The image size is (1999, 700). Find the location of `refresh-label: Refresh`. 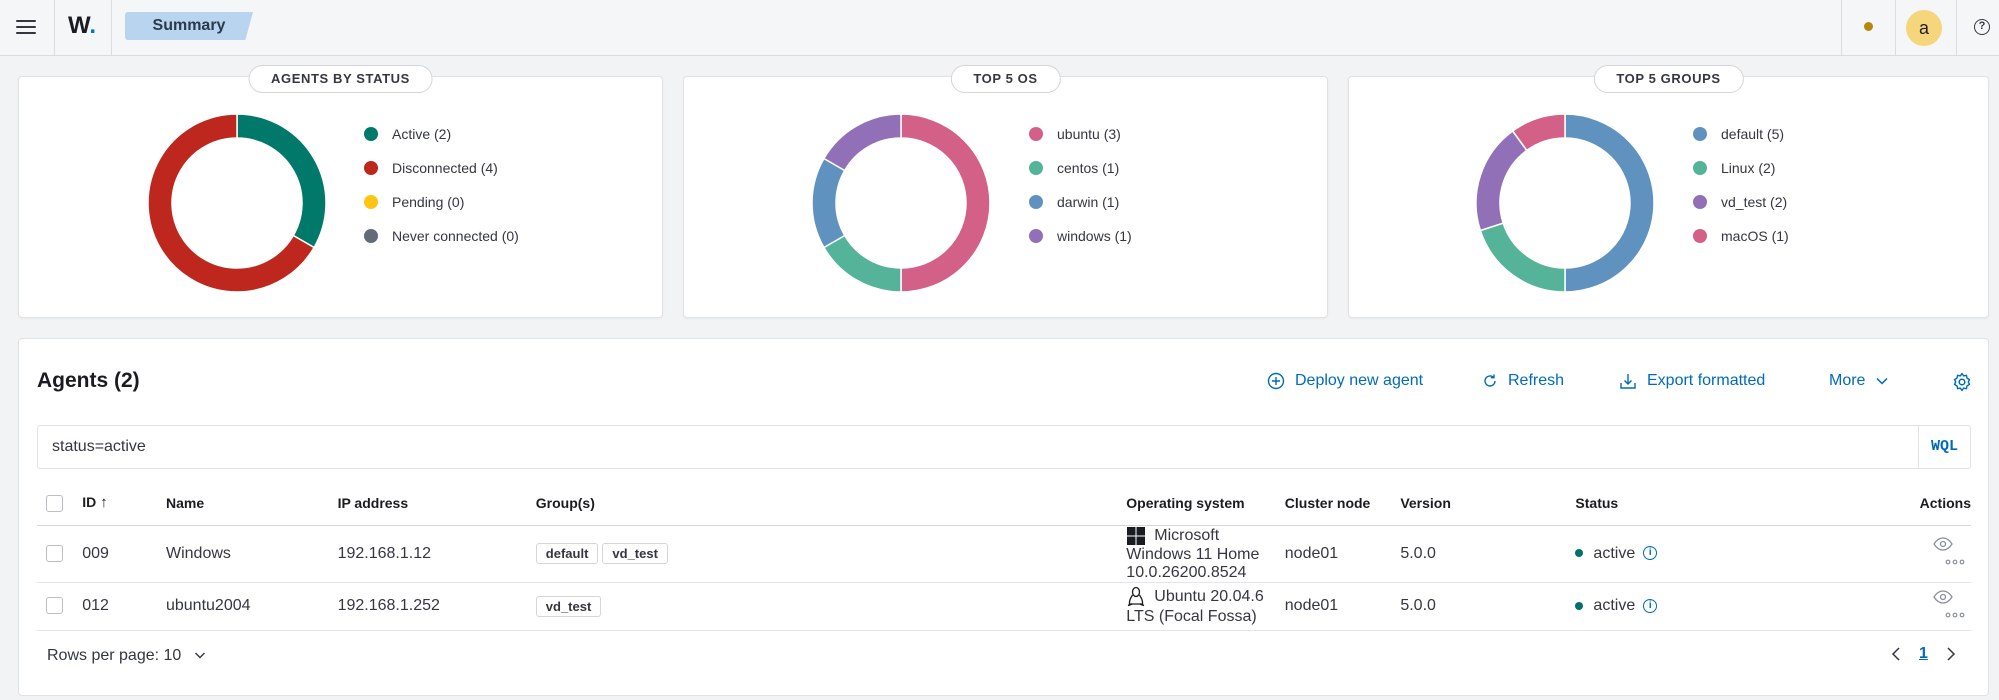

refresh-label: Refresh is located at coordinates (1536, 380).